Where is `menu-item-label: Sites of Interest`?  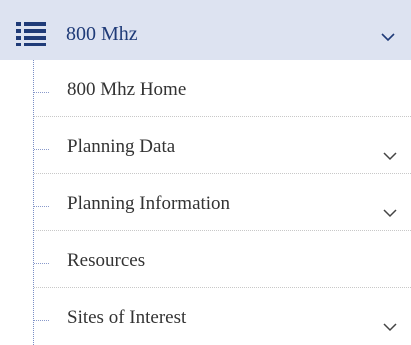 menu-item-label: Sites of Interest is located at coordinates (127, 317).